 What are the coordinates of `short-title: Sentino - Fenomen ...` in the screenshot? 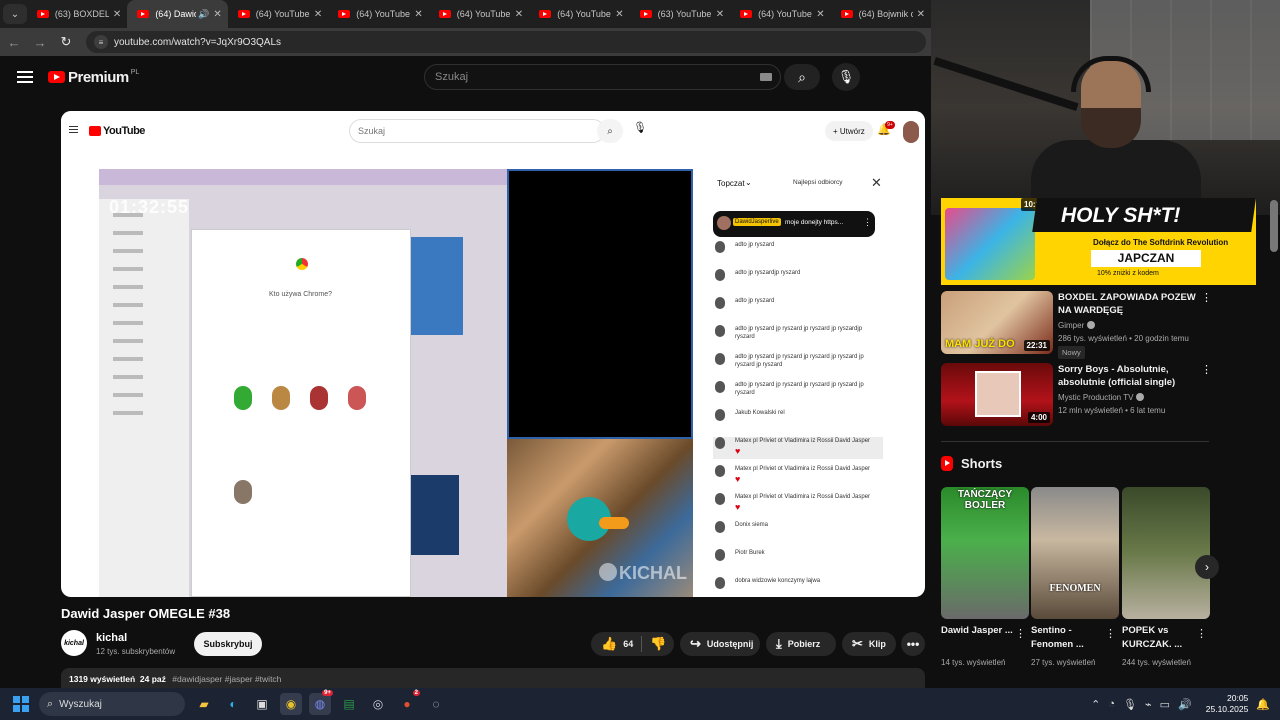 It's located at (1067, 638).